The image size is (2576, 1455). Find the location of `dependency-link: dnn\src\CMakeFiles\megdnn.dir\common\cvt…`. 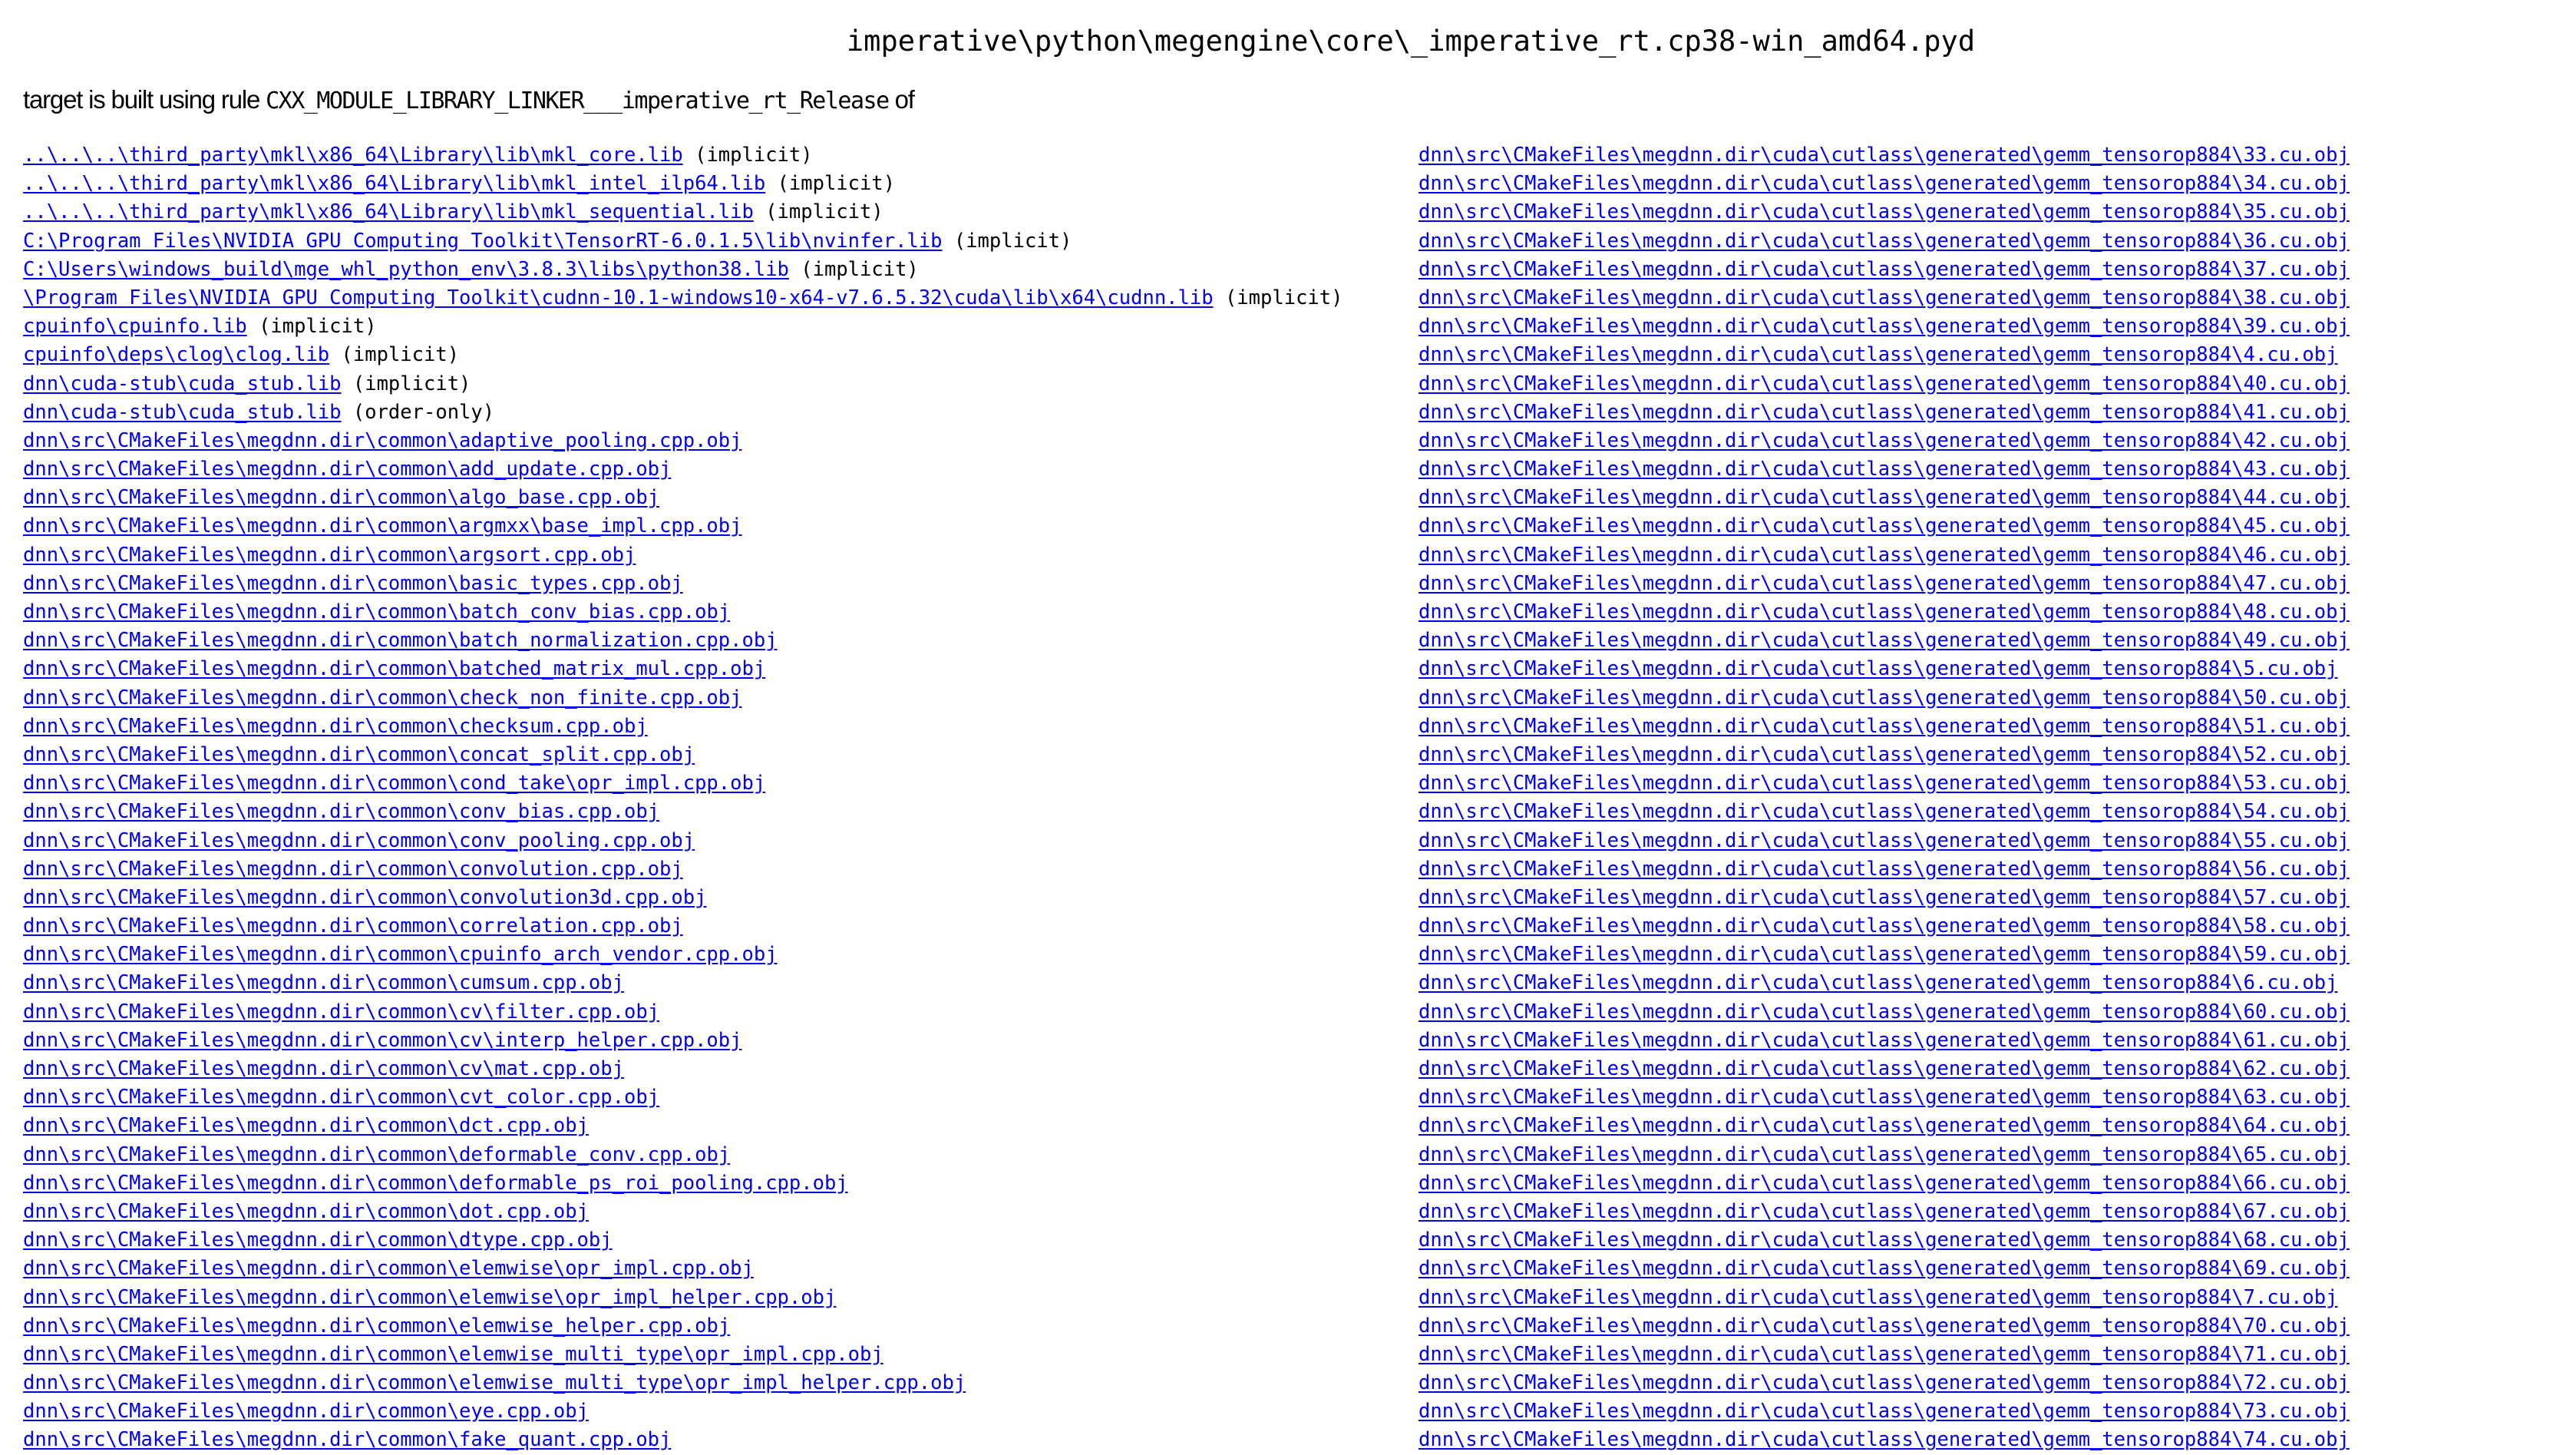

dependency-link: dnn\src\CMakeFiles\megdnn.dir\common\cvt… is located at coordinates (341, 1097).